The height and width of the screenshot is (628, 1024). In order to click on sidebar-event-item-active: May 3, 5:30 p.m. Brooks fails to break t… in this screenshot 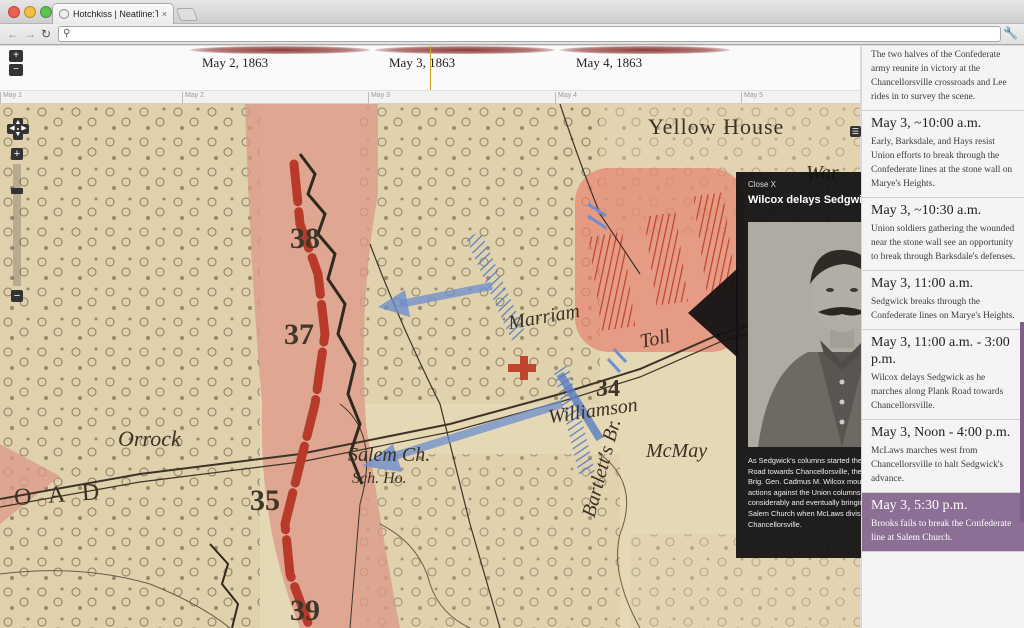, I will do `click(943, 522)`.